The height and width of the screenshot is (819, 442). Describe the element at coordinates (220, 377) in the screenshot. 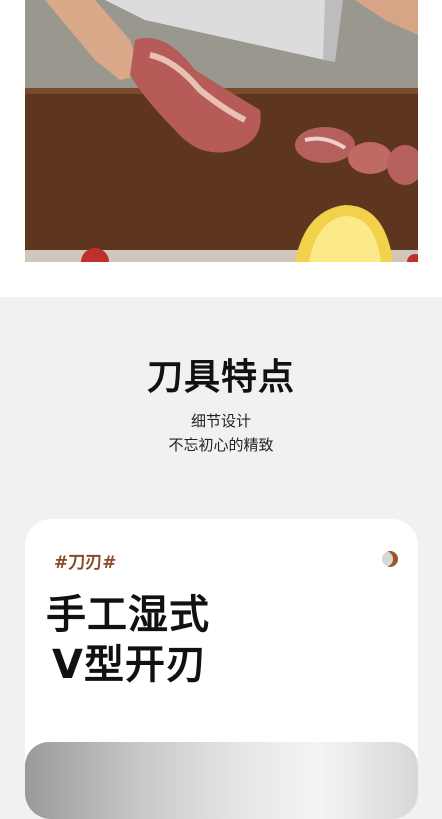

I see `section-title: 刀具特点` at that location.